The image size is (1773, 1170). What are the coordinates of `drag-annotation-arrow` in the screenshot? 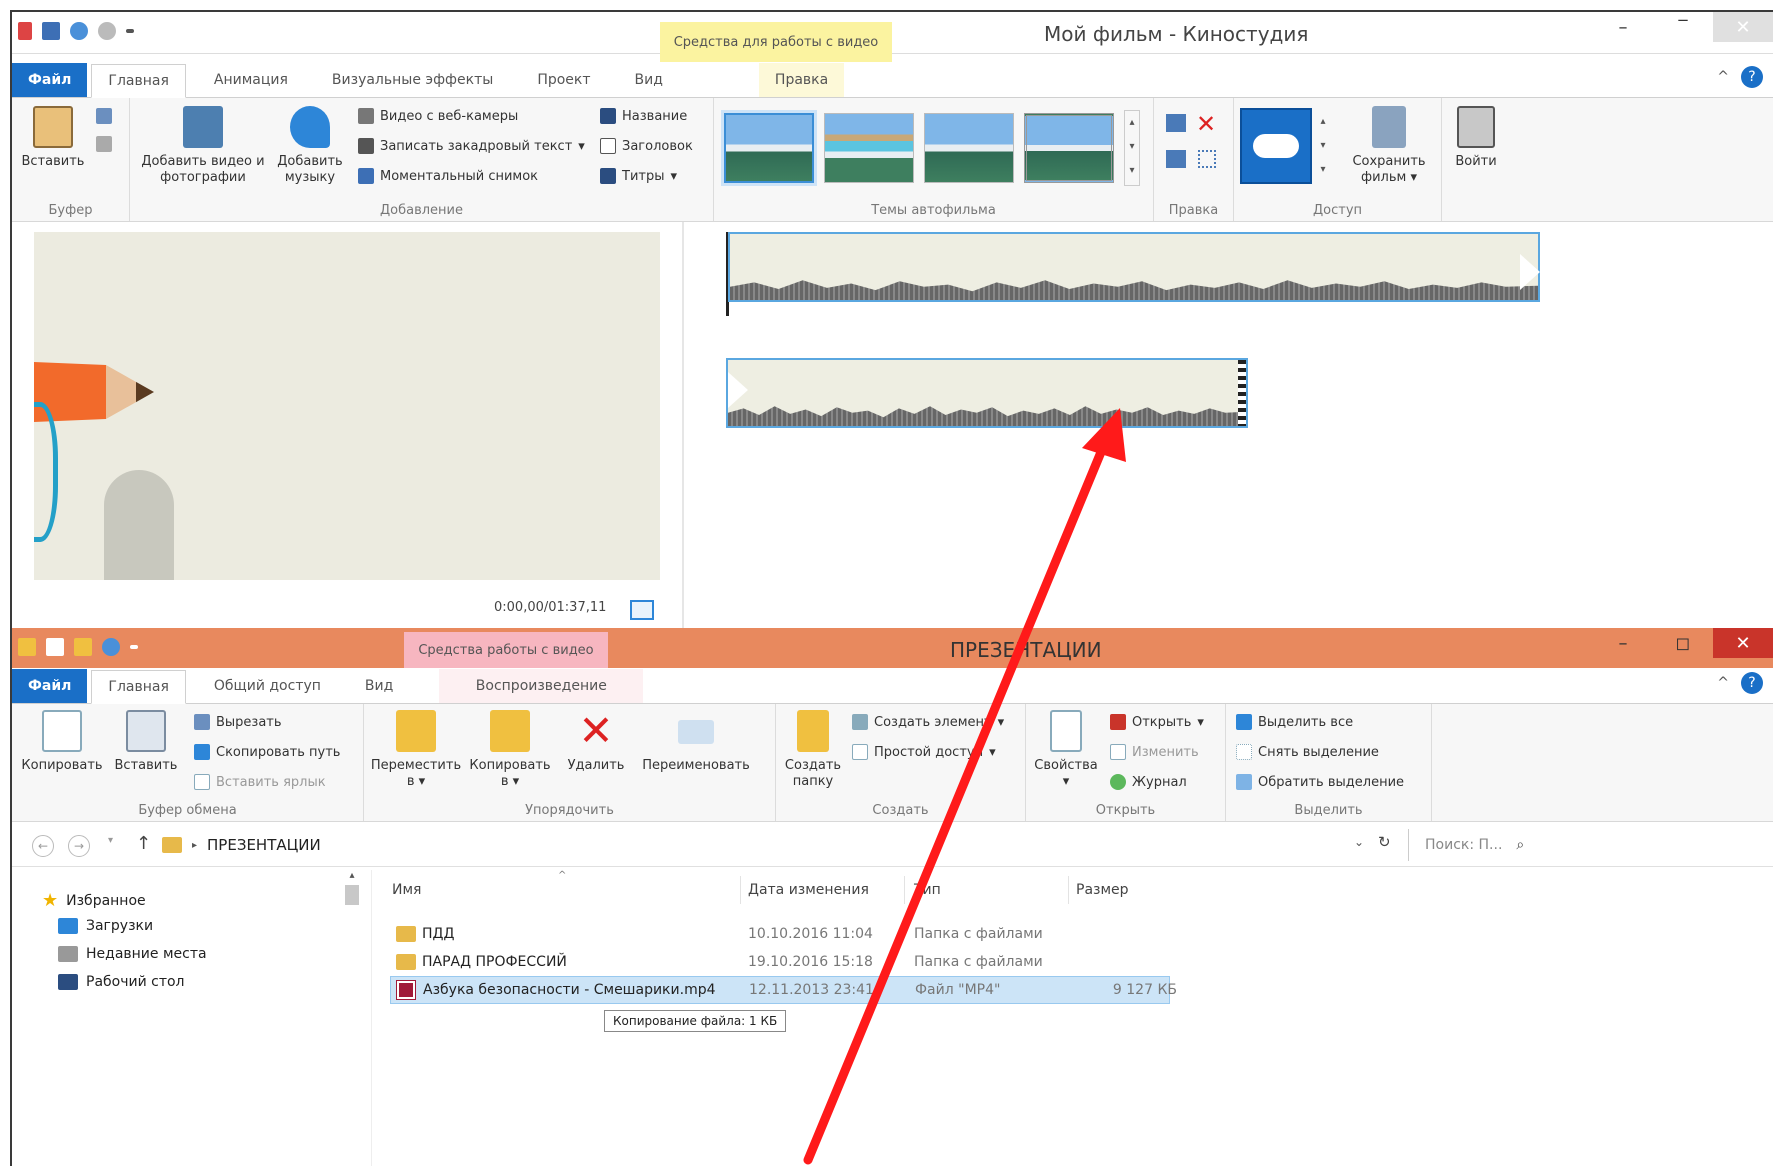 It's located at (964, 786).